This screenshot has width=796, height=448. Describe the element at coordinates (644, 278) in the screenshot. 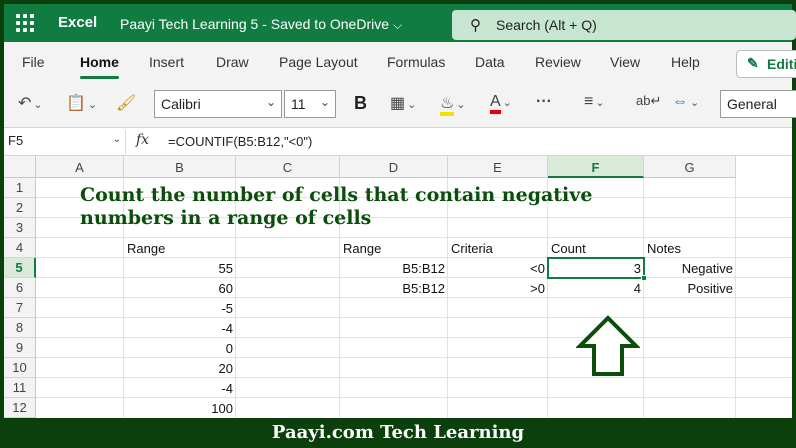

I see `fill-handle` at that location.